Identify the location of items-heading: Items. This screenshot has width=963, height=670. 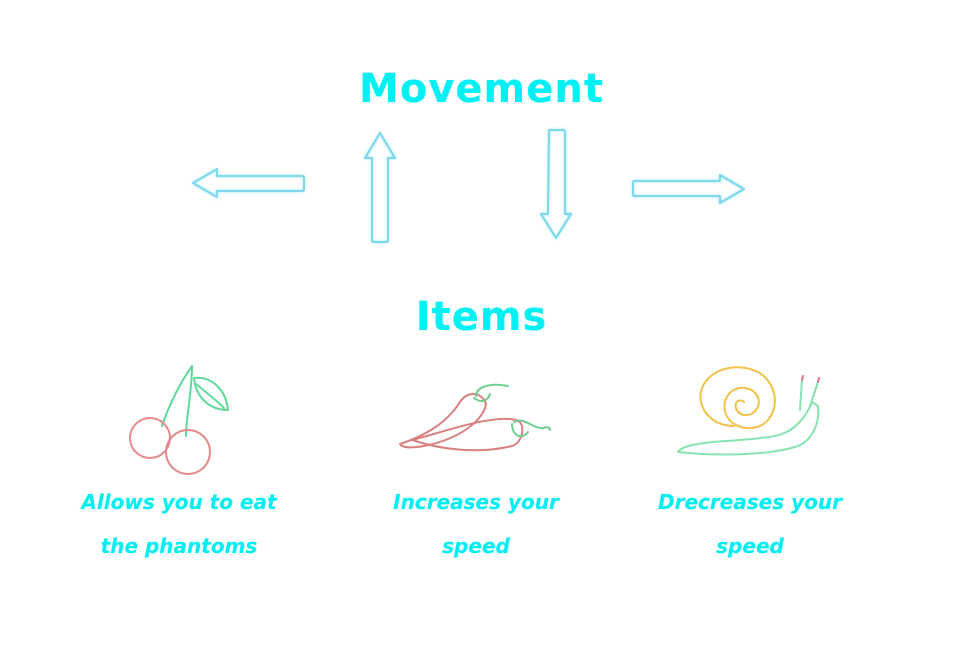
(481, 317).